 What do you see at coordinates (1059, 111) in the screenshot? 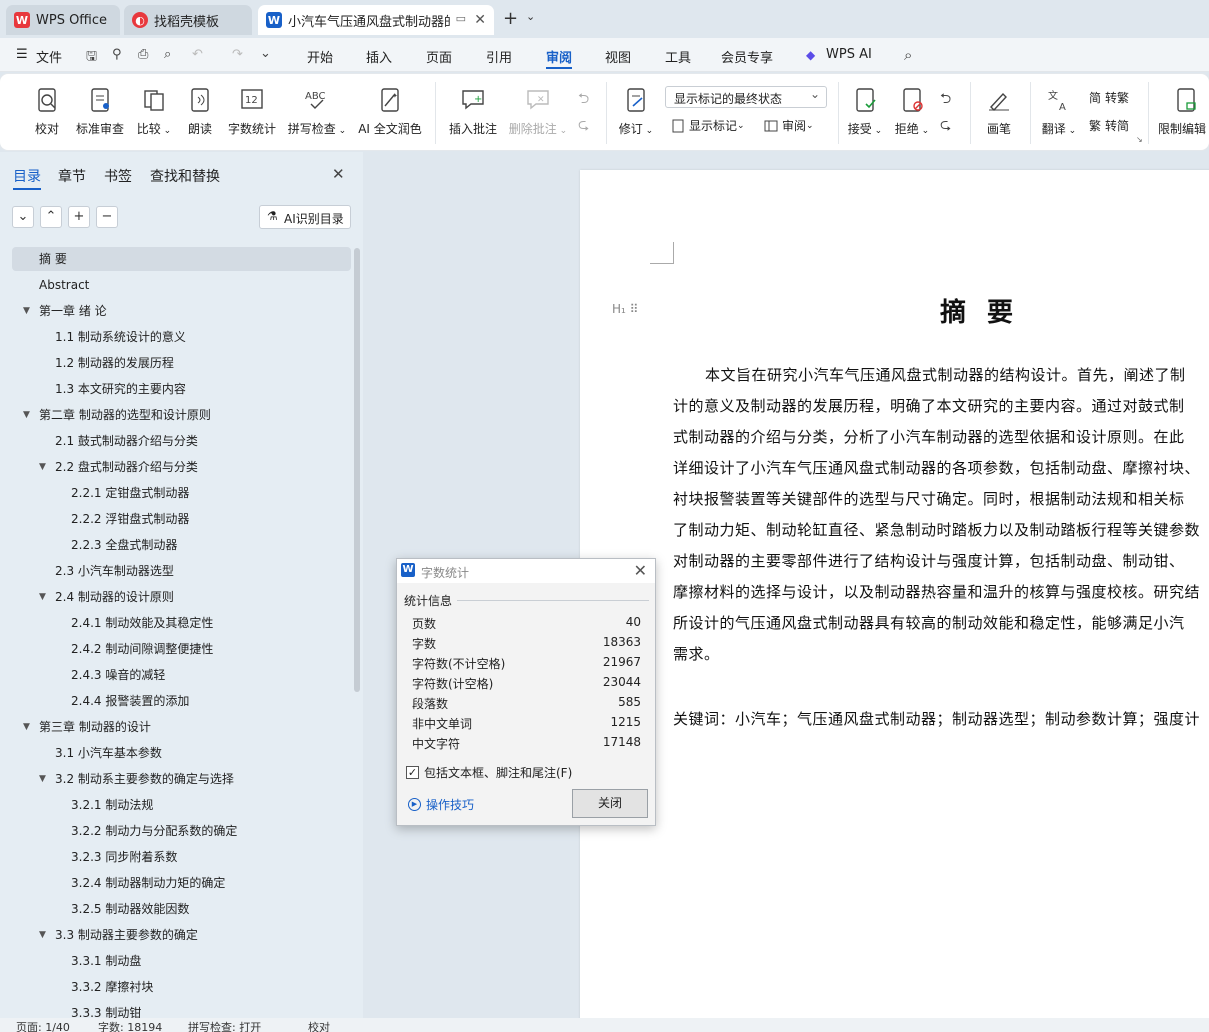
I see `translate-button: 文A 翻译 ⌄` at bounding box center [1059, 111].